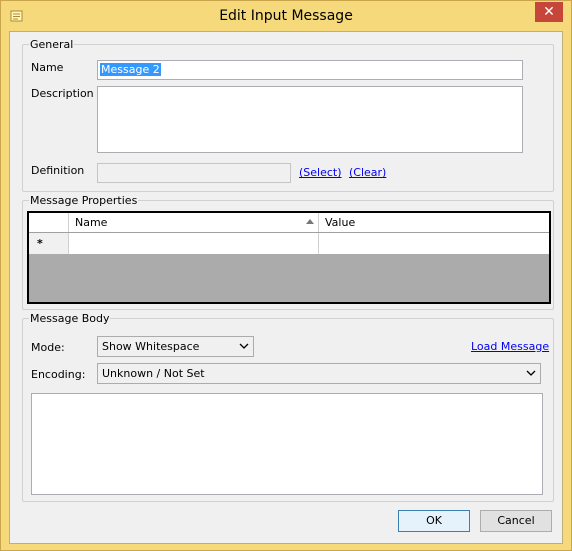 The width and height of the screenshot is (572, 551). I want to click on sort-ascending-icon, so click(310, 221).